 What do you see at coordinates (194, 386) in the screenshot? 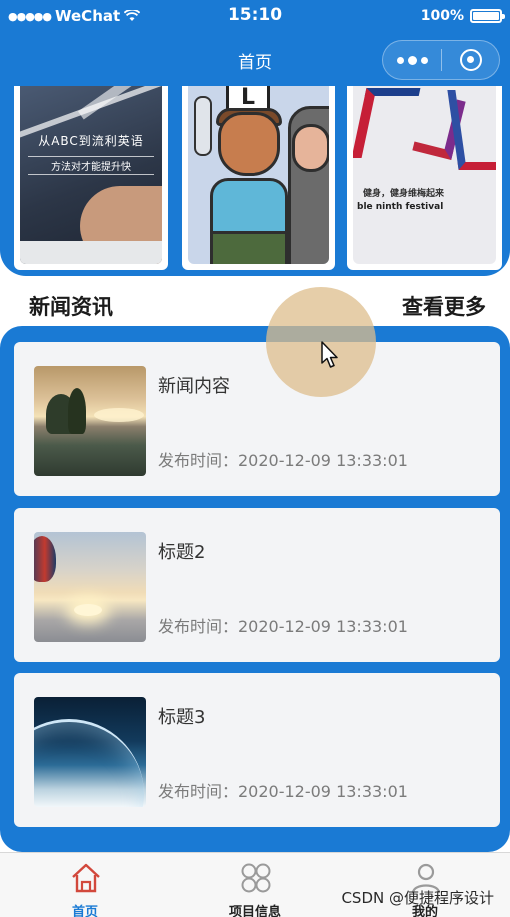
I see `news-title: 新闻内容` at bounding box center [194, 386].